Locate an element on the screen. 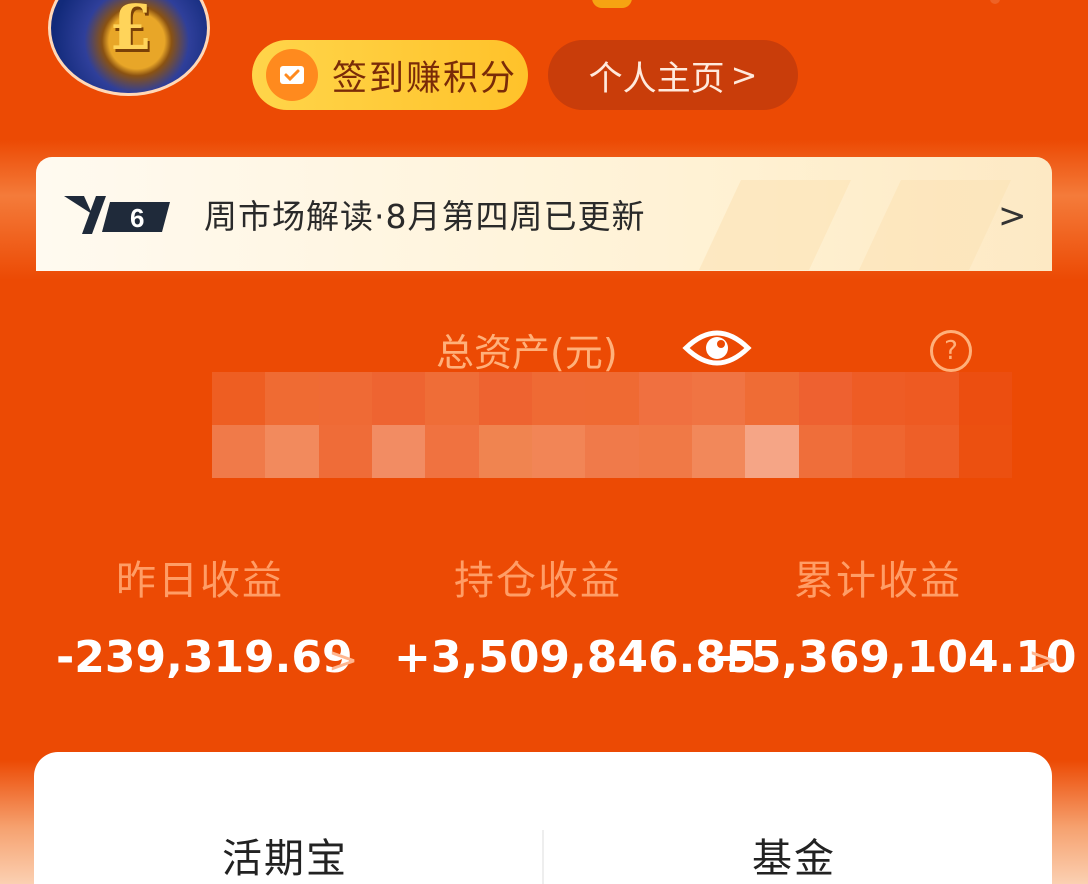 This screenshot has width=1088, height=884. holding-earnings-value: +3,509,846.85 is located at coordinates (575, 657).